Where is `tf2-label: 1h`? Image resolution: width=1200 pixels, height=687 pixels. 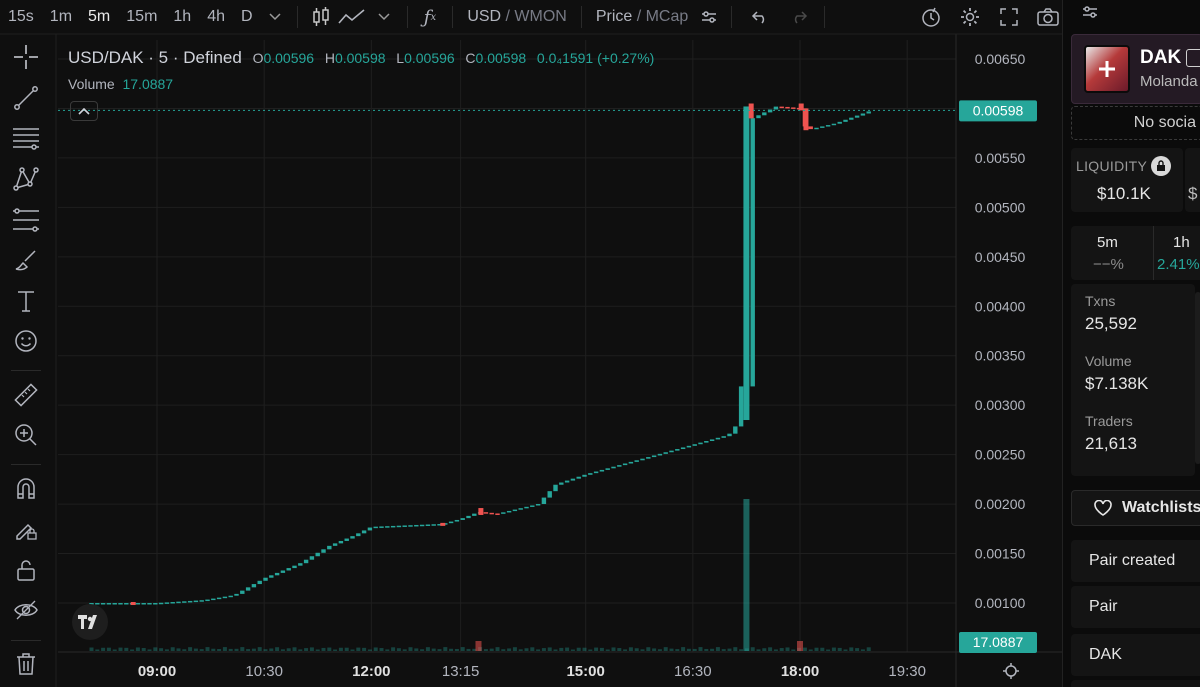 tf2-label: 1h is located at coordinates (1181, 242).